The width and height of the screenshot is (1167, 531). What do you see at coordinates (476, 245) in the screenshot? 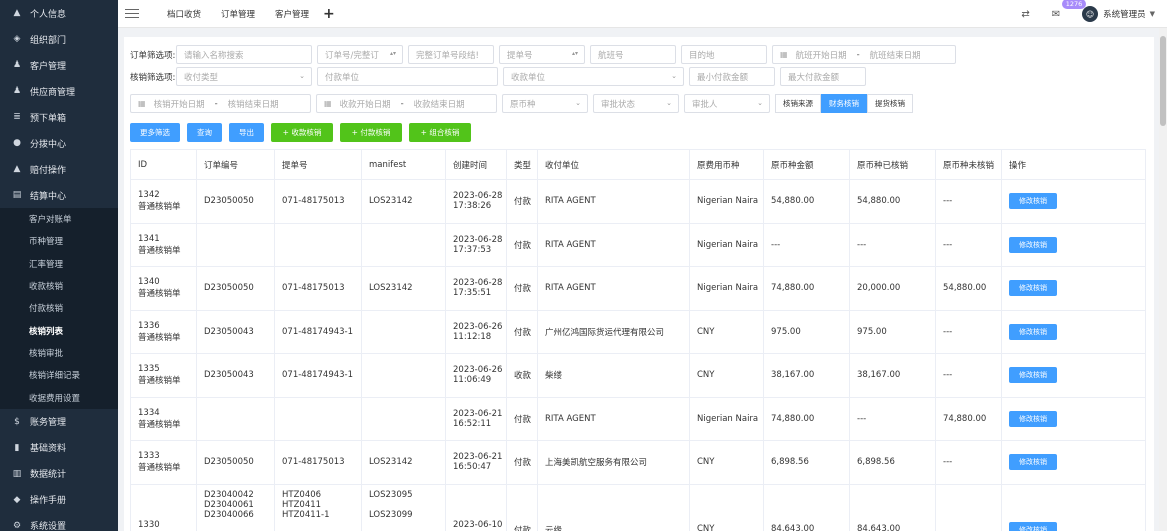
I see `cell-created: 2023-06-28 17:37:53` at bounding box center [476, 245].